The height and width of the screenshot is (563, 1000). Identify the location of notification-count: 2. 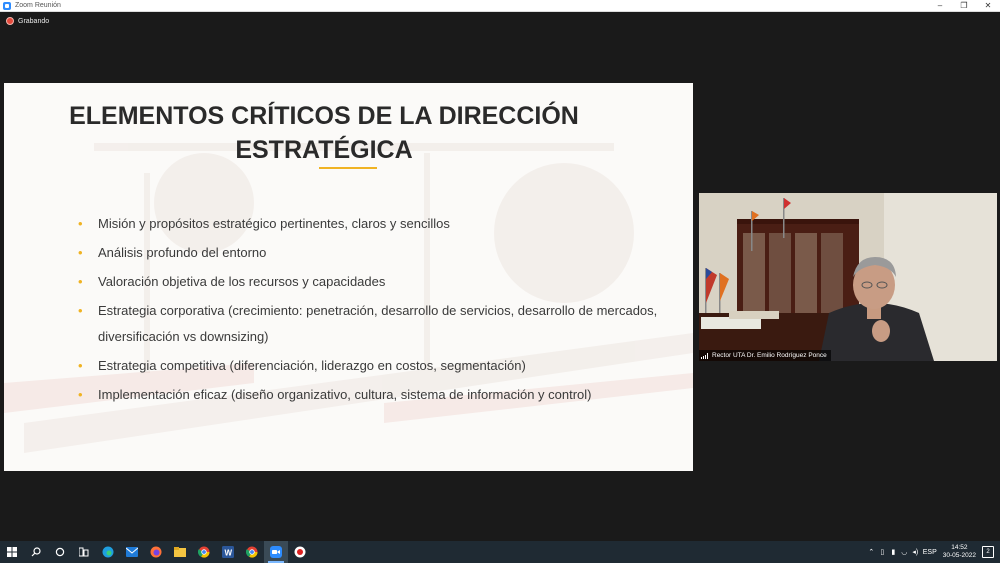
(988, 552).